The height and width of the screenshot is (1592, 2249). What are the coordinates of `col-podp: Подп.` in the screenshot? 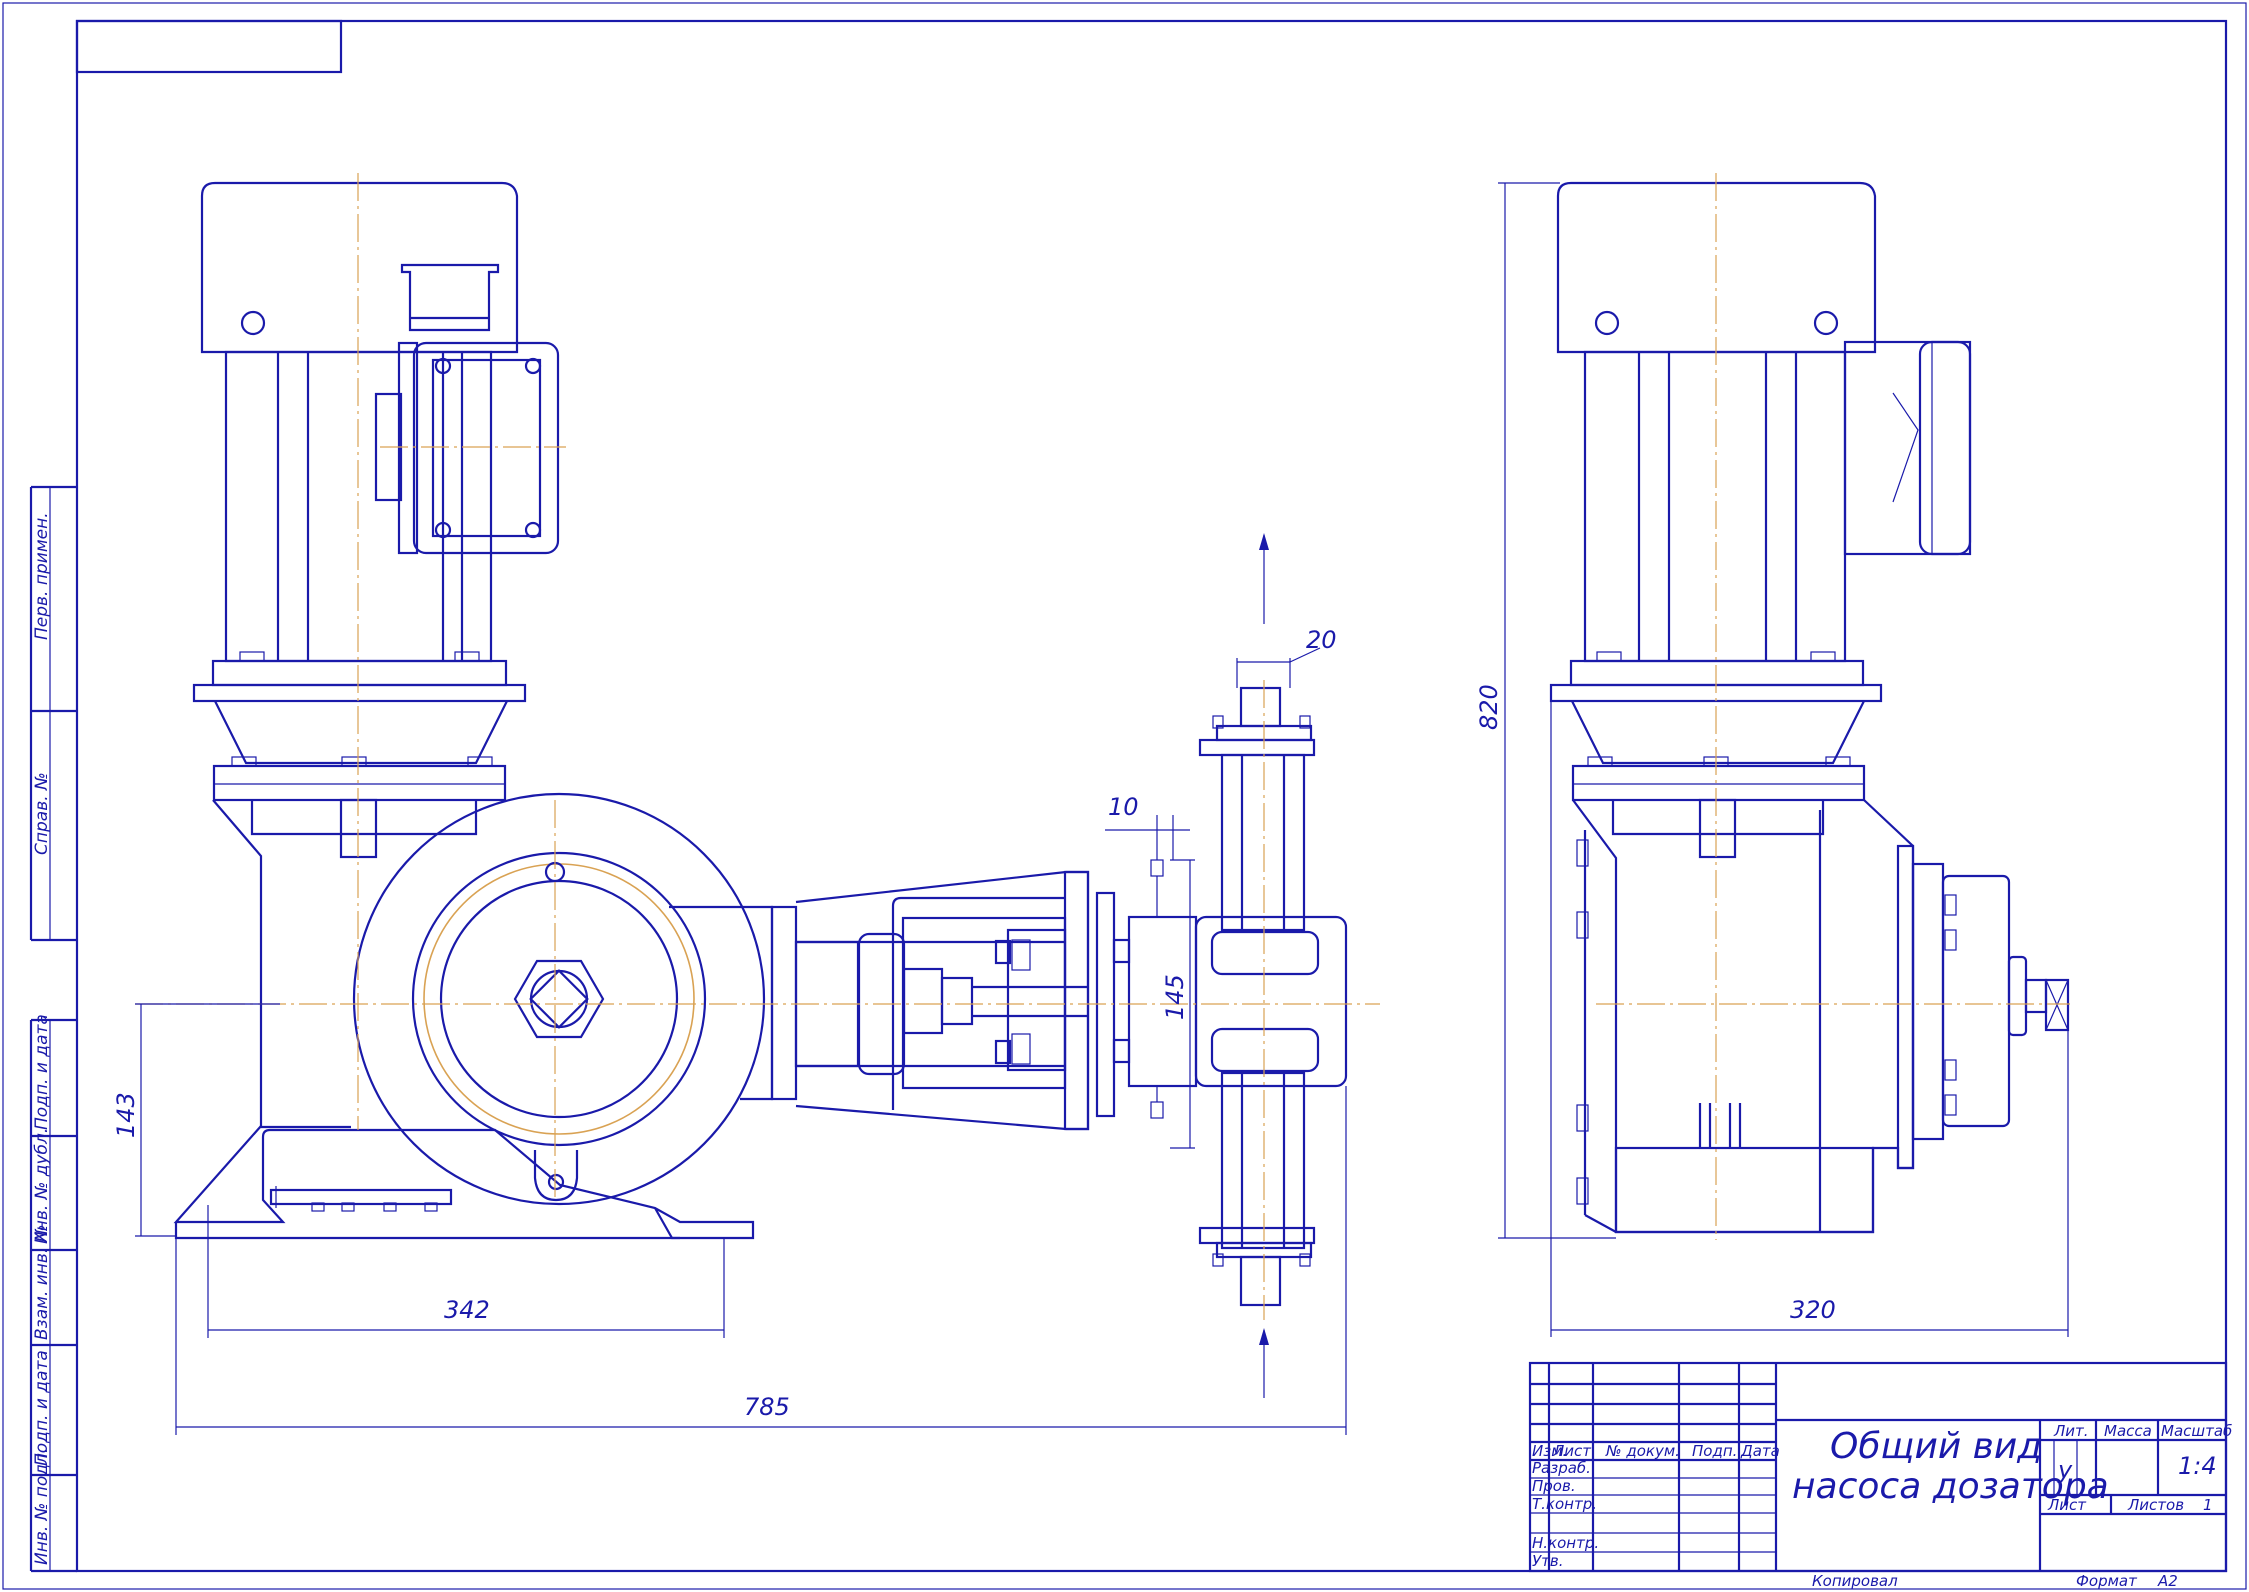 It's located at (1714, 1451).